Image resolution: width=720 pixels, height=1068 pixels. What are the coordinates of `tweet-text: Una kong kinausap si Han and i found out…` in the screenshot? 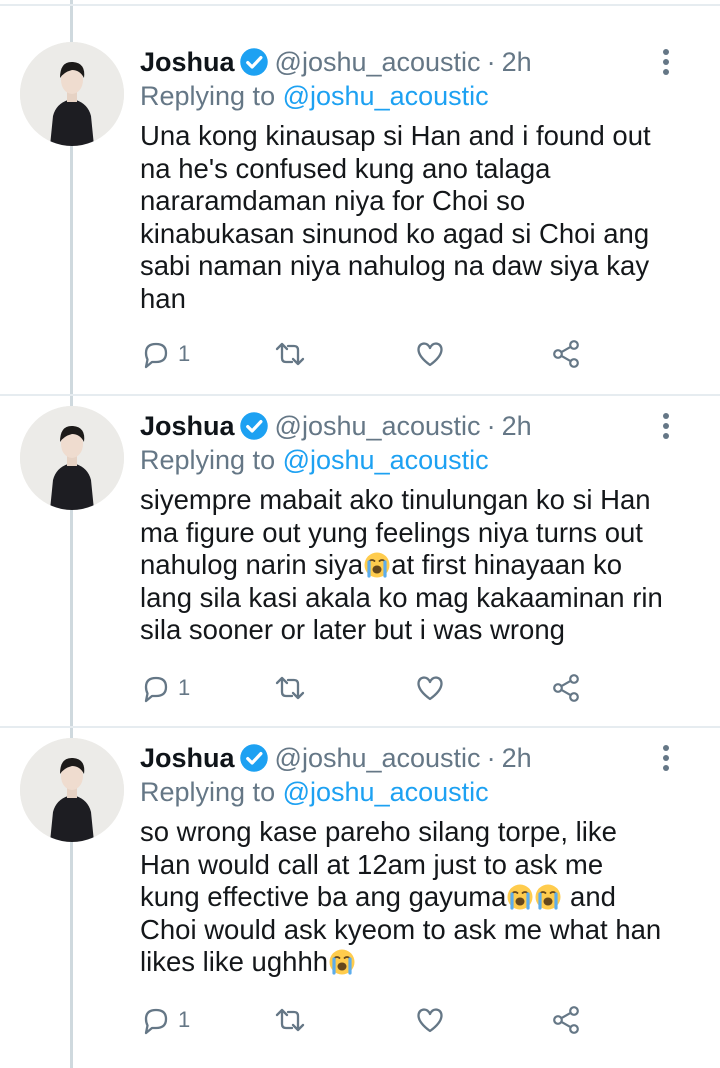 It's located at (420, 217).